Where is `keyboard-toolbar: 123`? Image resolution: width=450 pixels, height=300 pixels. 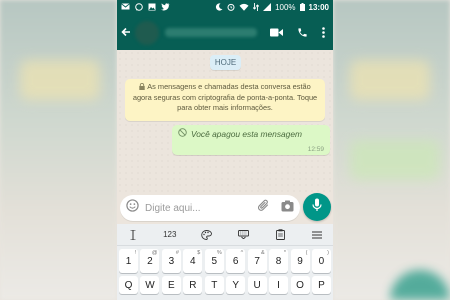
keyboard-toolbar: 123 is located at coordinates (225, 235).